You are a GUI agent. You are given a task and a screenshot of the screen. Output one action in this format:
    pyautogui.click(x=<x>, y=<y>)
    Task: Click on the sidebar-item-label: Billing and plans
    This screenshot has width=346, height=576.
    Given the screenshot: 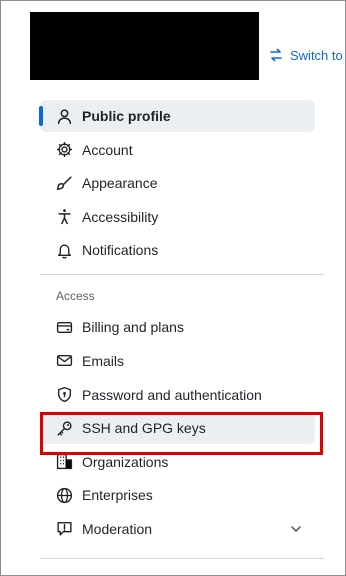 What is the action you would take?
    pyautogui.click(x=133, y=327)
    